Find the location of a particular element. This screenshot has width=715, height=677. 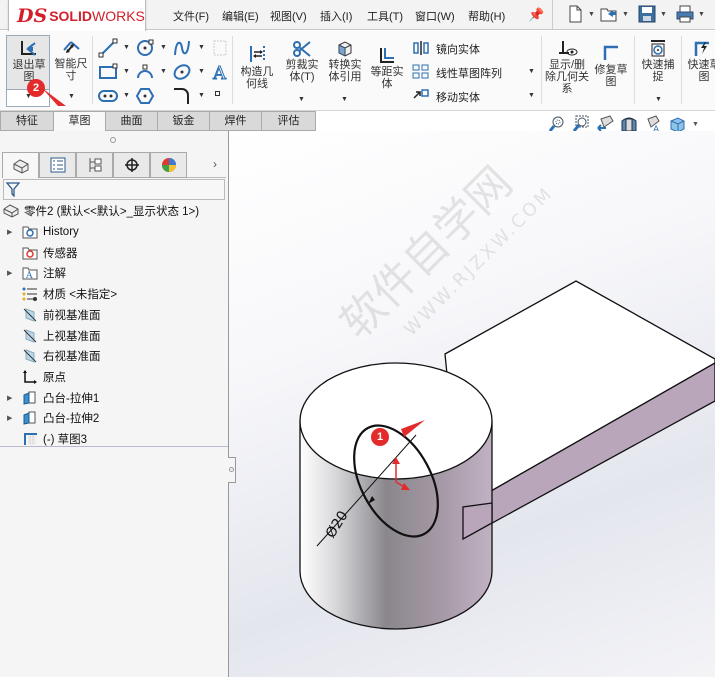

construction-geometry-button: 构造几何线 is located at coordinates (257, 72).